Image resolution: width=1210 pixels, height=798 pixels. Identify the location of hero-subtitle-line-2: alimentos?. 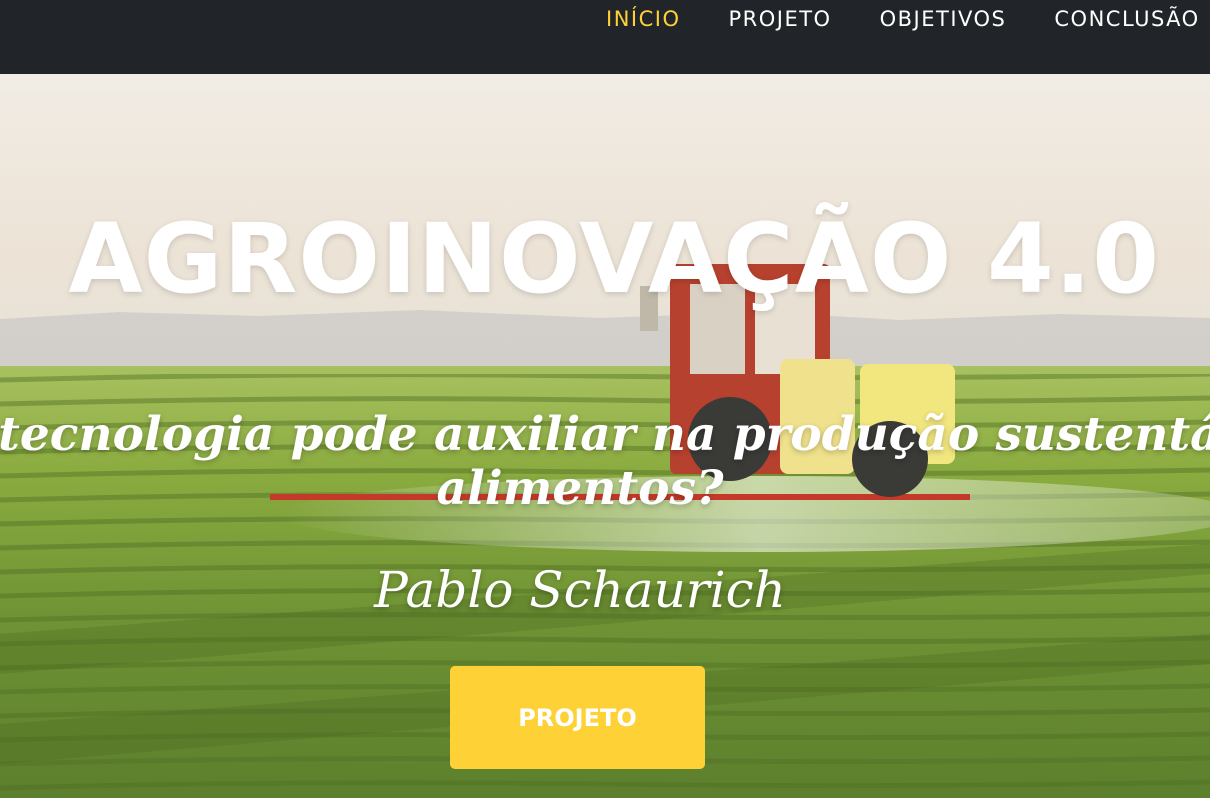
(580, 488).